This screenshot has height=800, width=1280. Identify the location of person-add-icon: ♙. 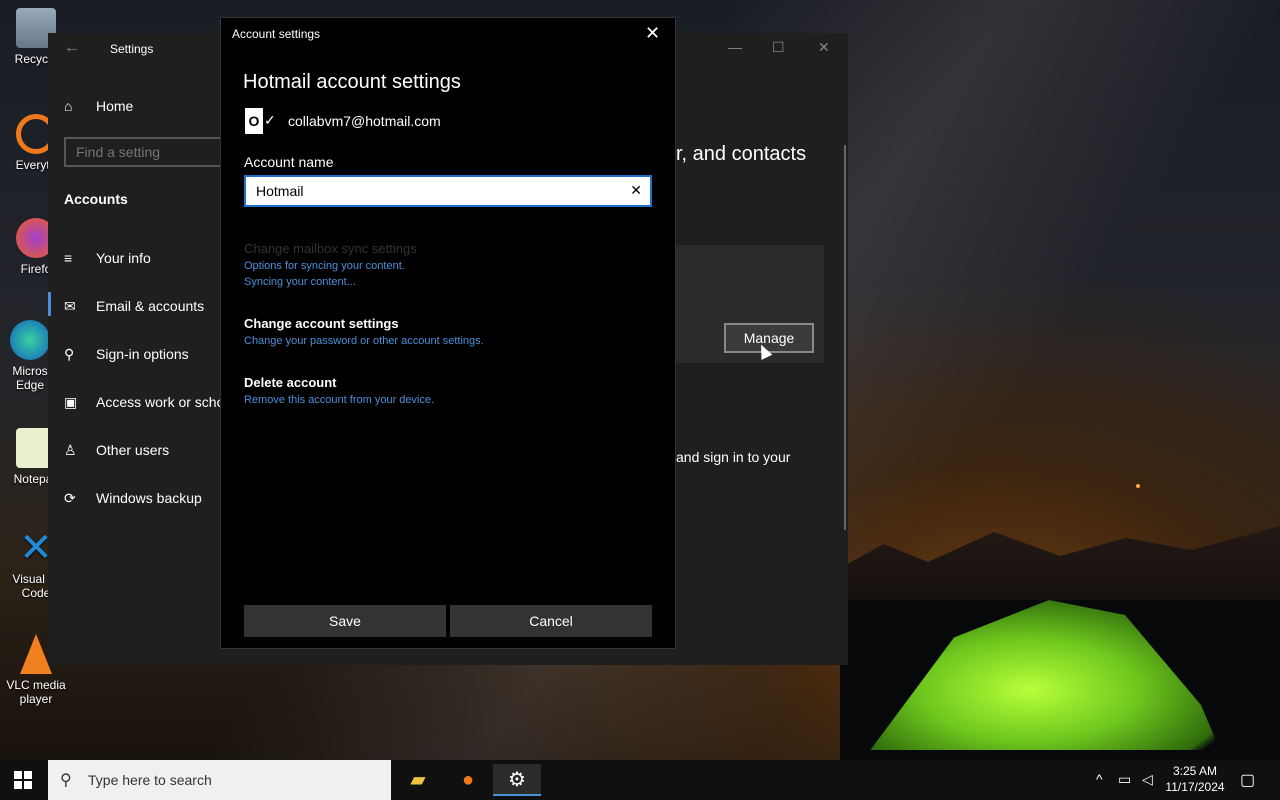
(70, 450).